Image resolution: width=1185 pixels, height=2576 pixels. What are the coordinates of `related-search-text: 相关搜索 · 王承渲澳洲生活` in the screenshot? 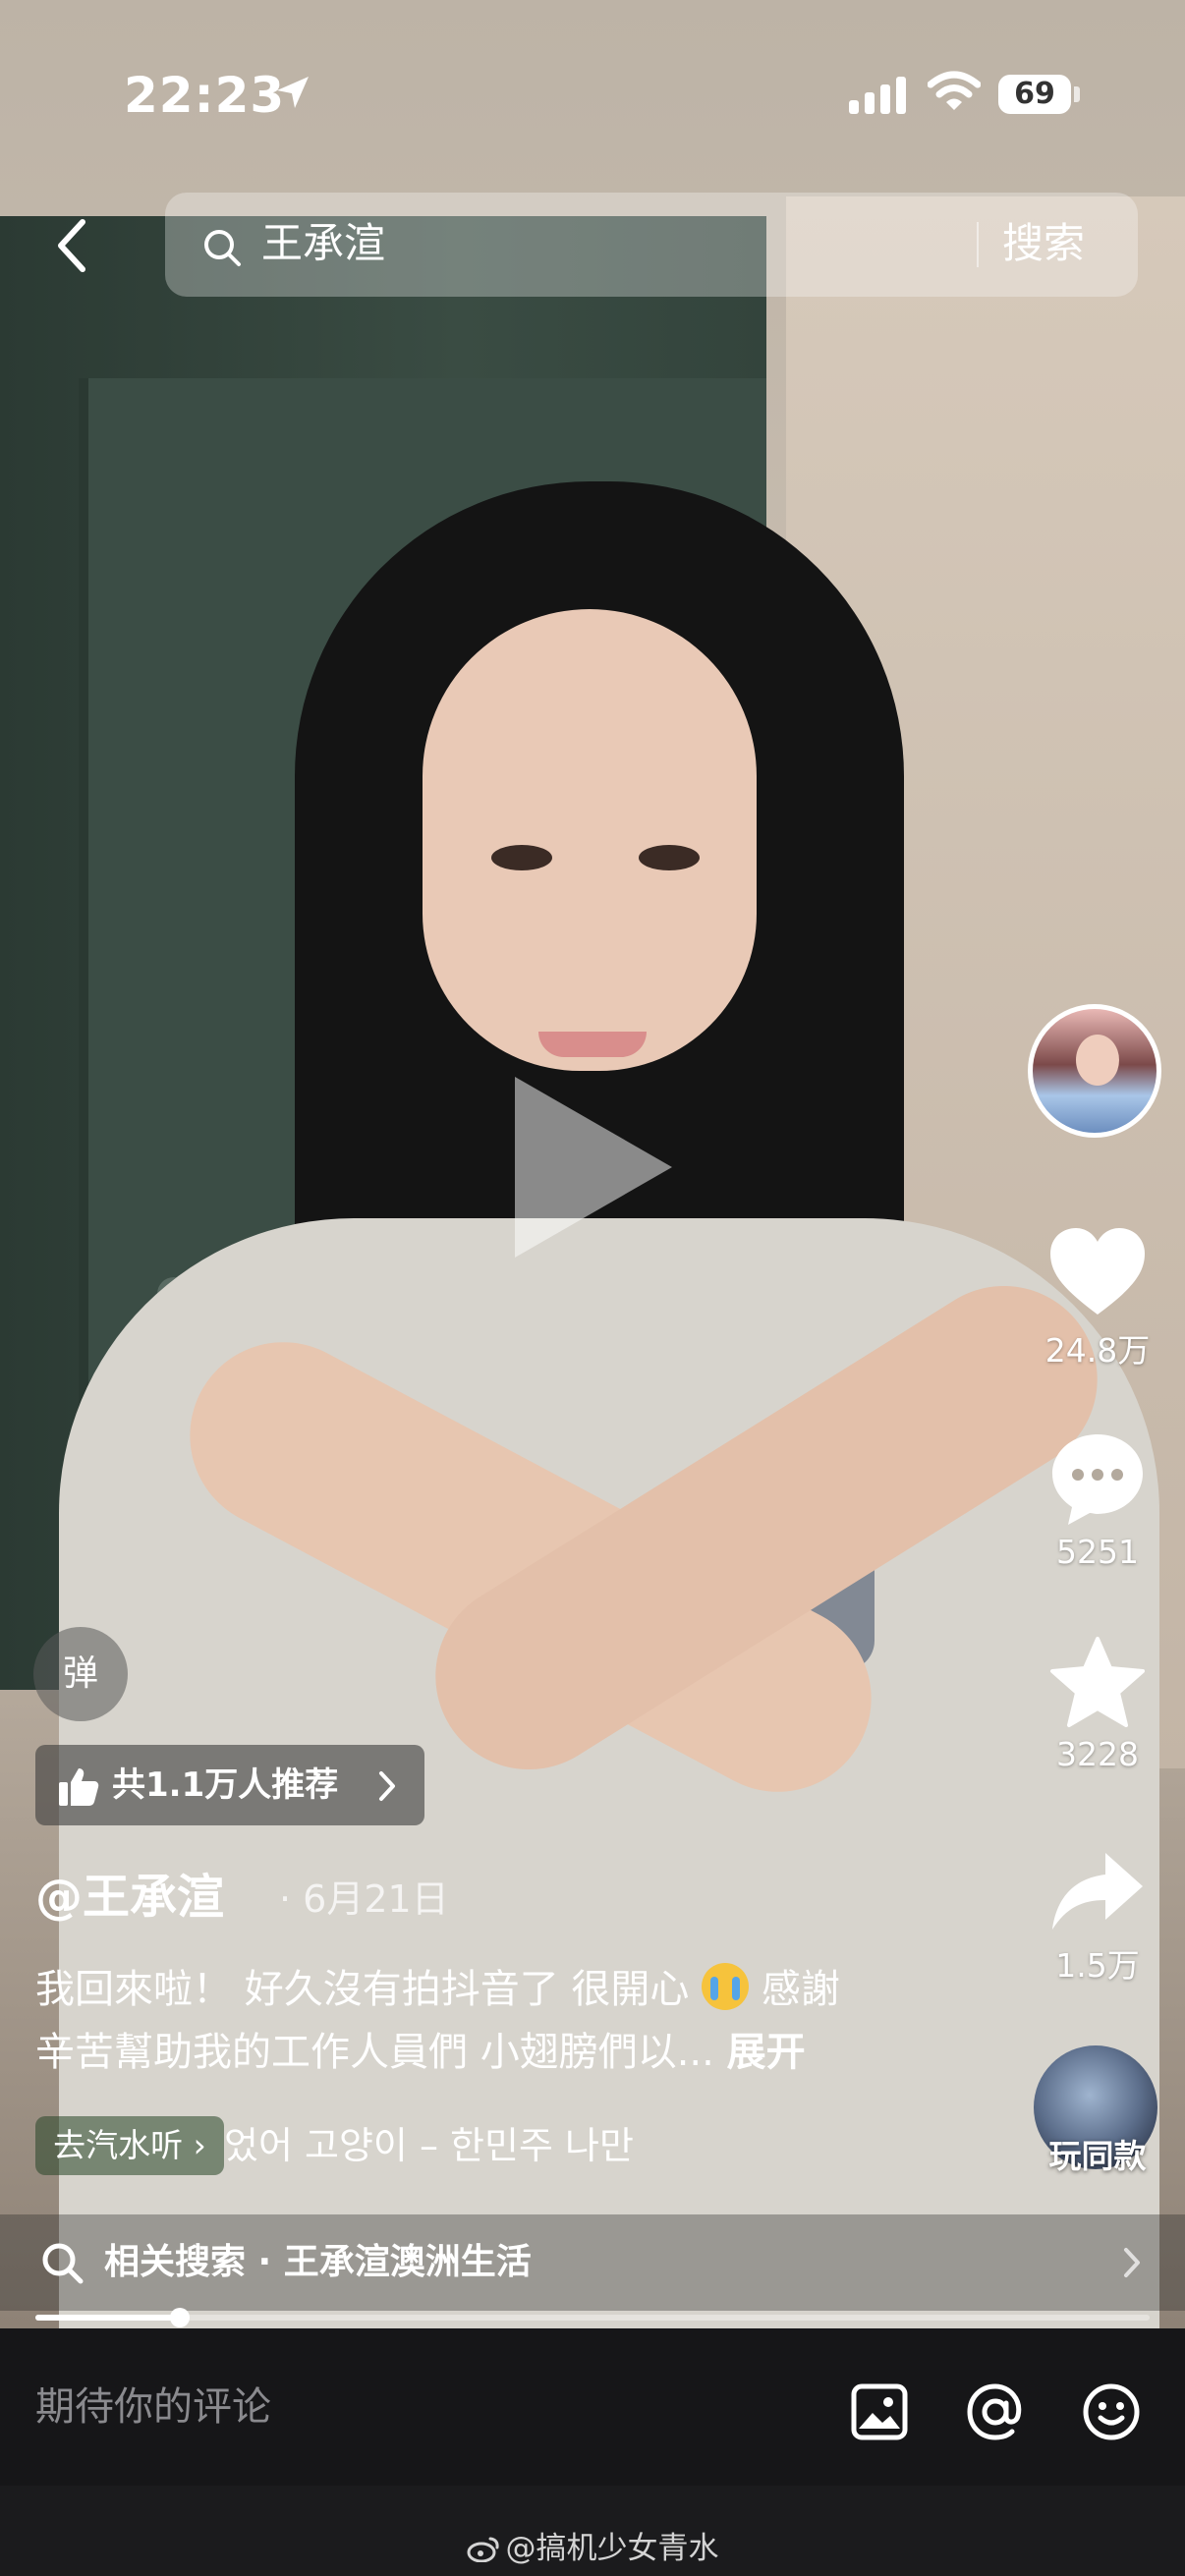 It's located at (318, 2262).